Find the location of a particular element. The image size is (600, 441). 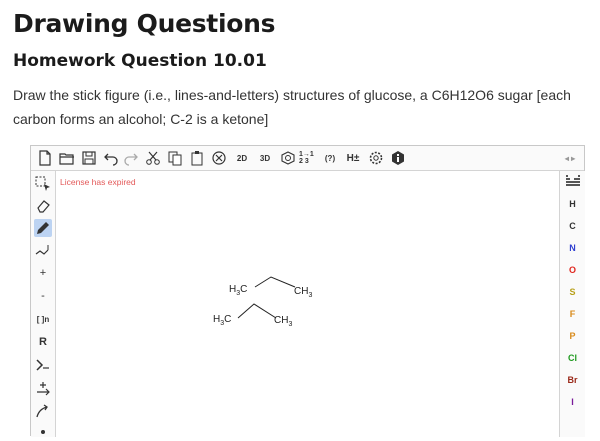

molecule1-right-group: CH3 is located at coordinates (303, 292).